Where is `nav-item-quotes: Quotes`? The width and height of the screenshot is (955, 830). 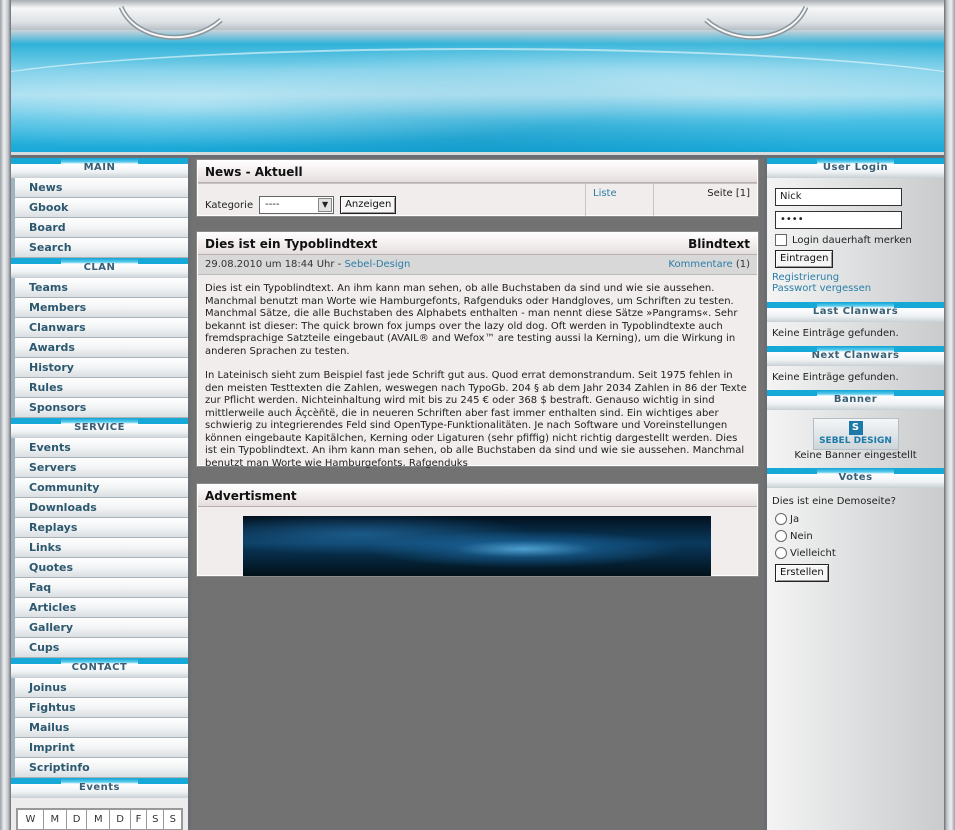 nav-item-quotes: Quotes is located at coordinates (99, 568).